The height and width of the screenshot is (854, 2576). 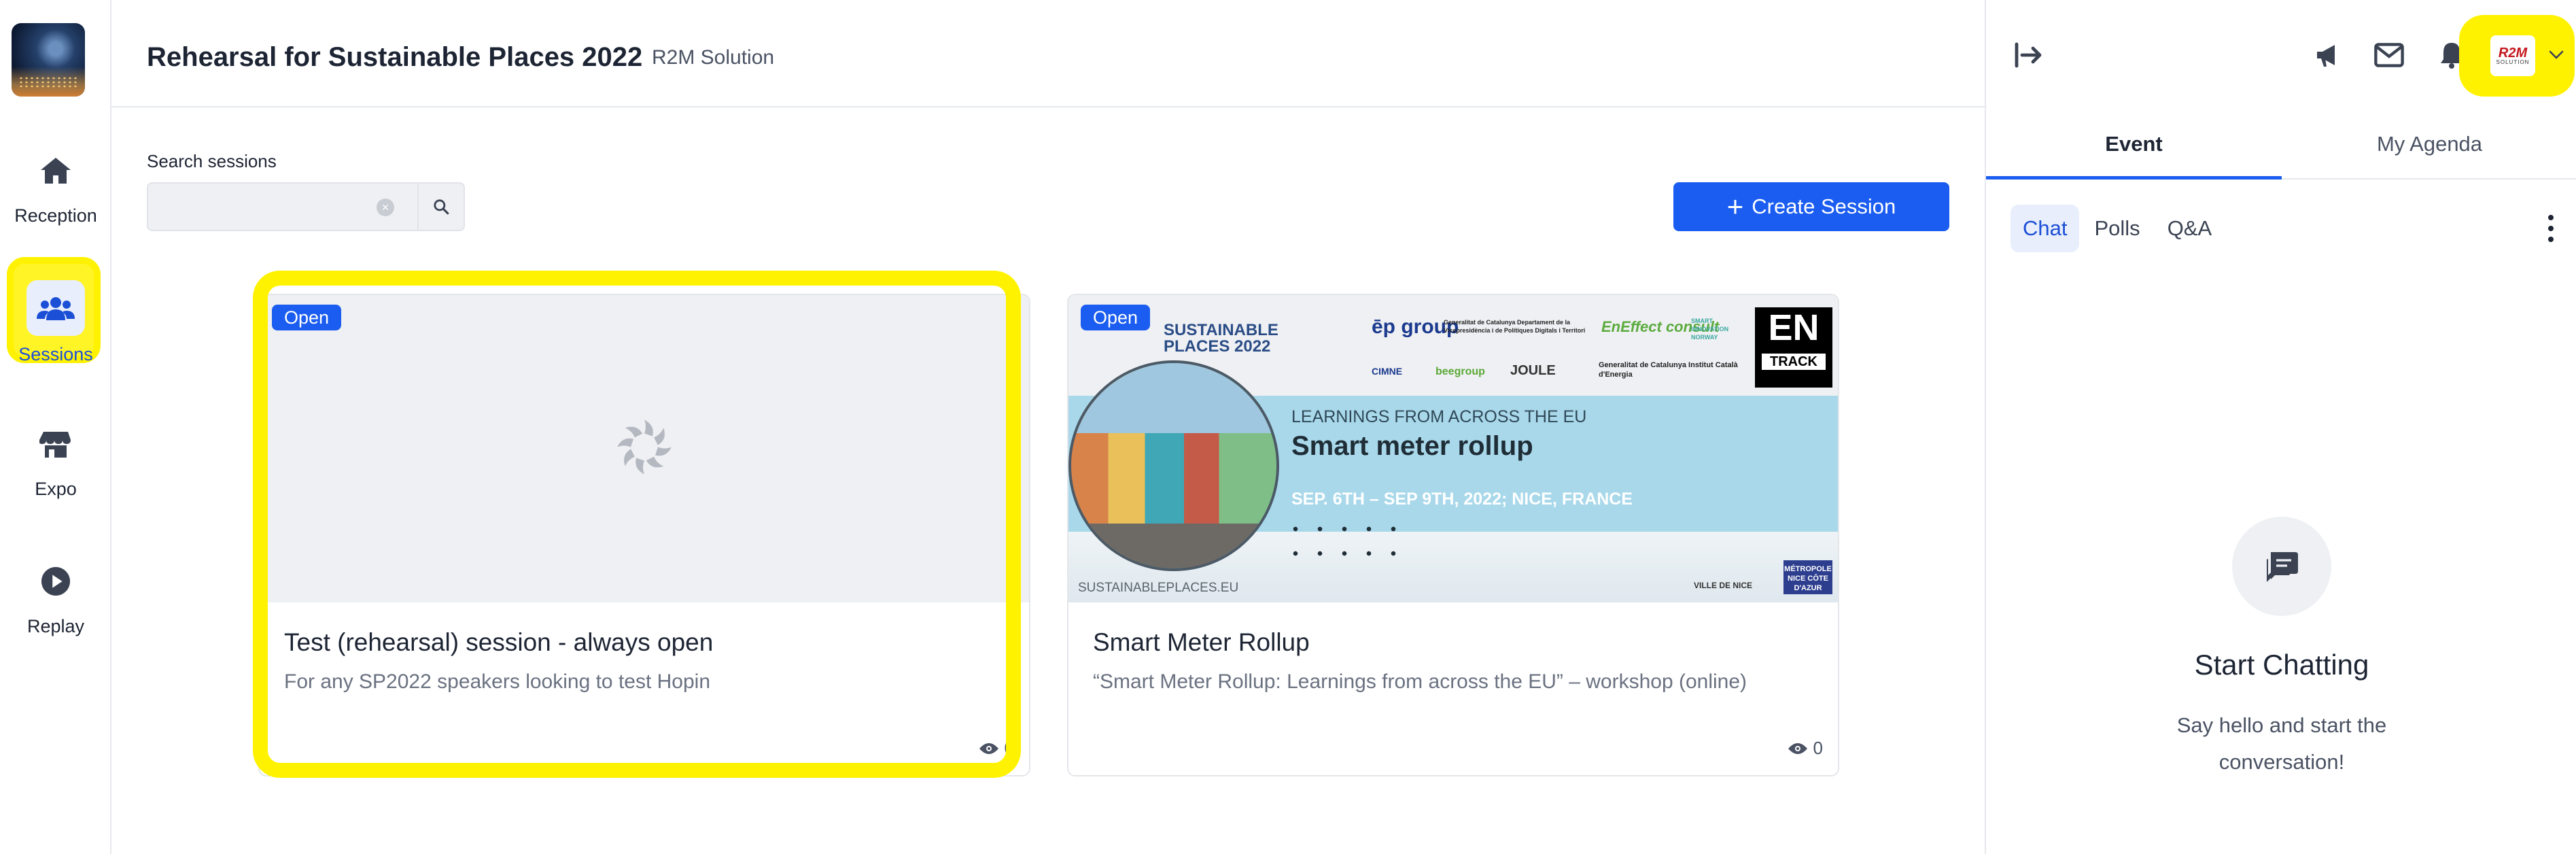 I want to click on banner-city-photo, so click(x=1173, y=465).